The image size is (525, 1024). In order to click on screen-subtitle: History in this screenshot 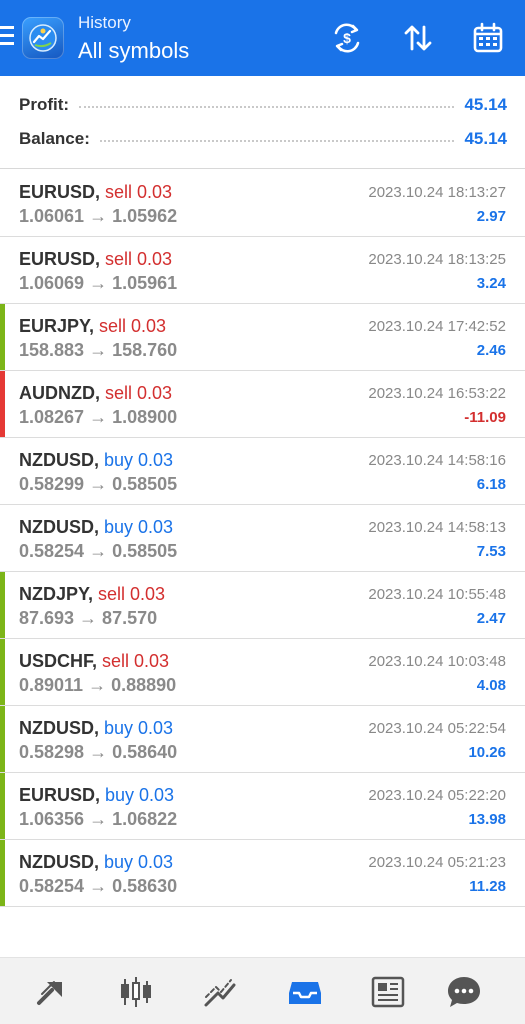, I will do `click(104, 22)`.